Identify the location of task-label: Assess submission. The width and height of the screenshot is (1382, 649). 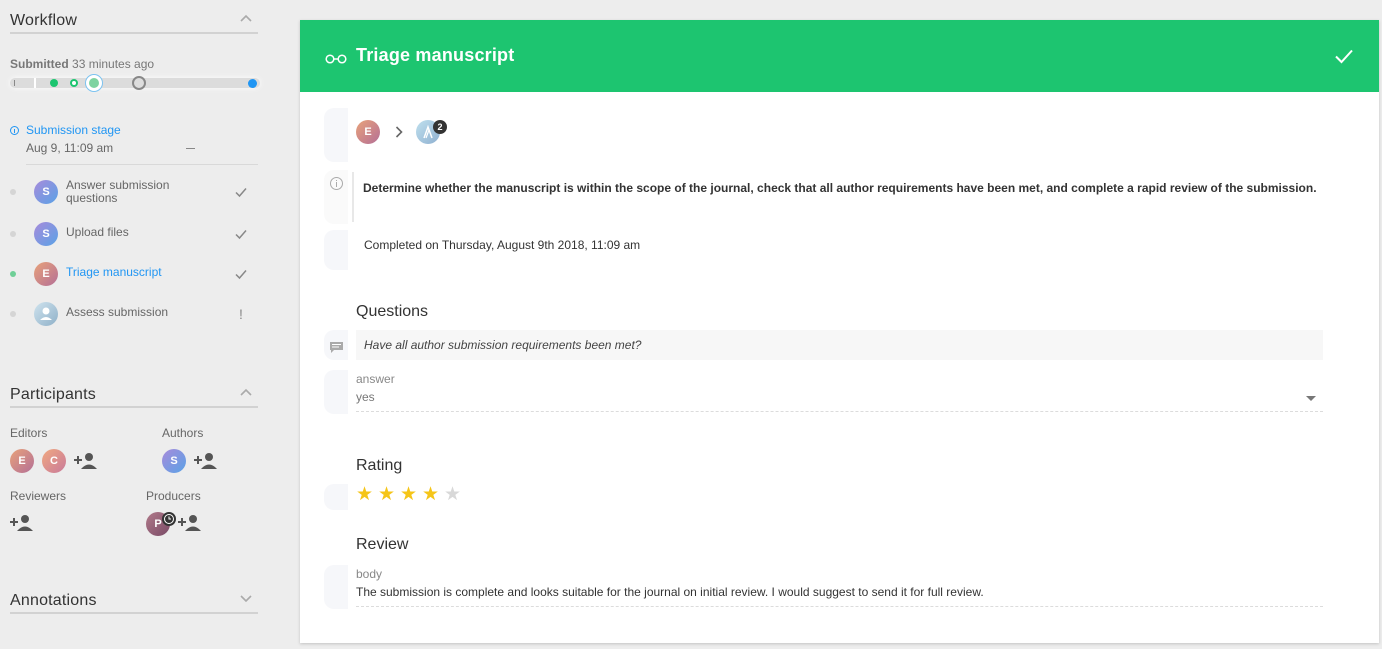
(117, 312).